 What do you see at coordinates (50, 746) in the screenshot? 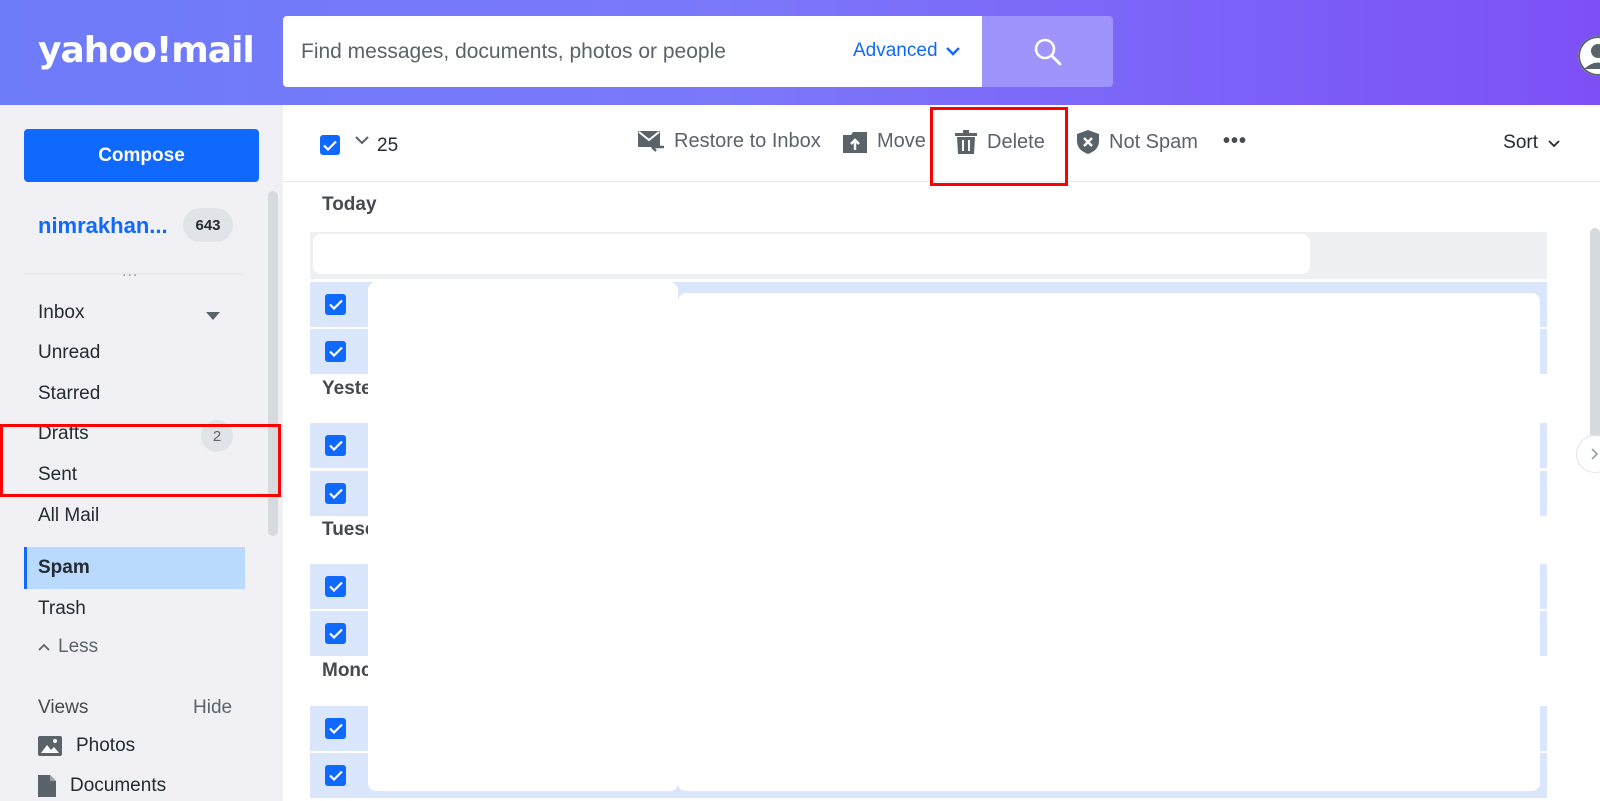
I see `photo-icon` at bounding box center [50, 746].